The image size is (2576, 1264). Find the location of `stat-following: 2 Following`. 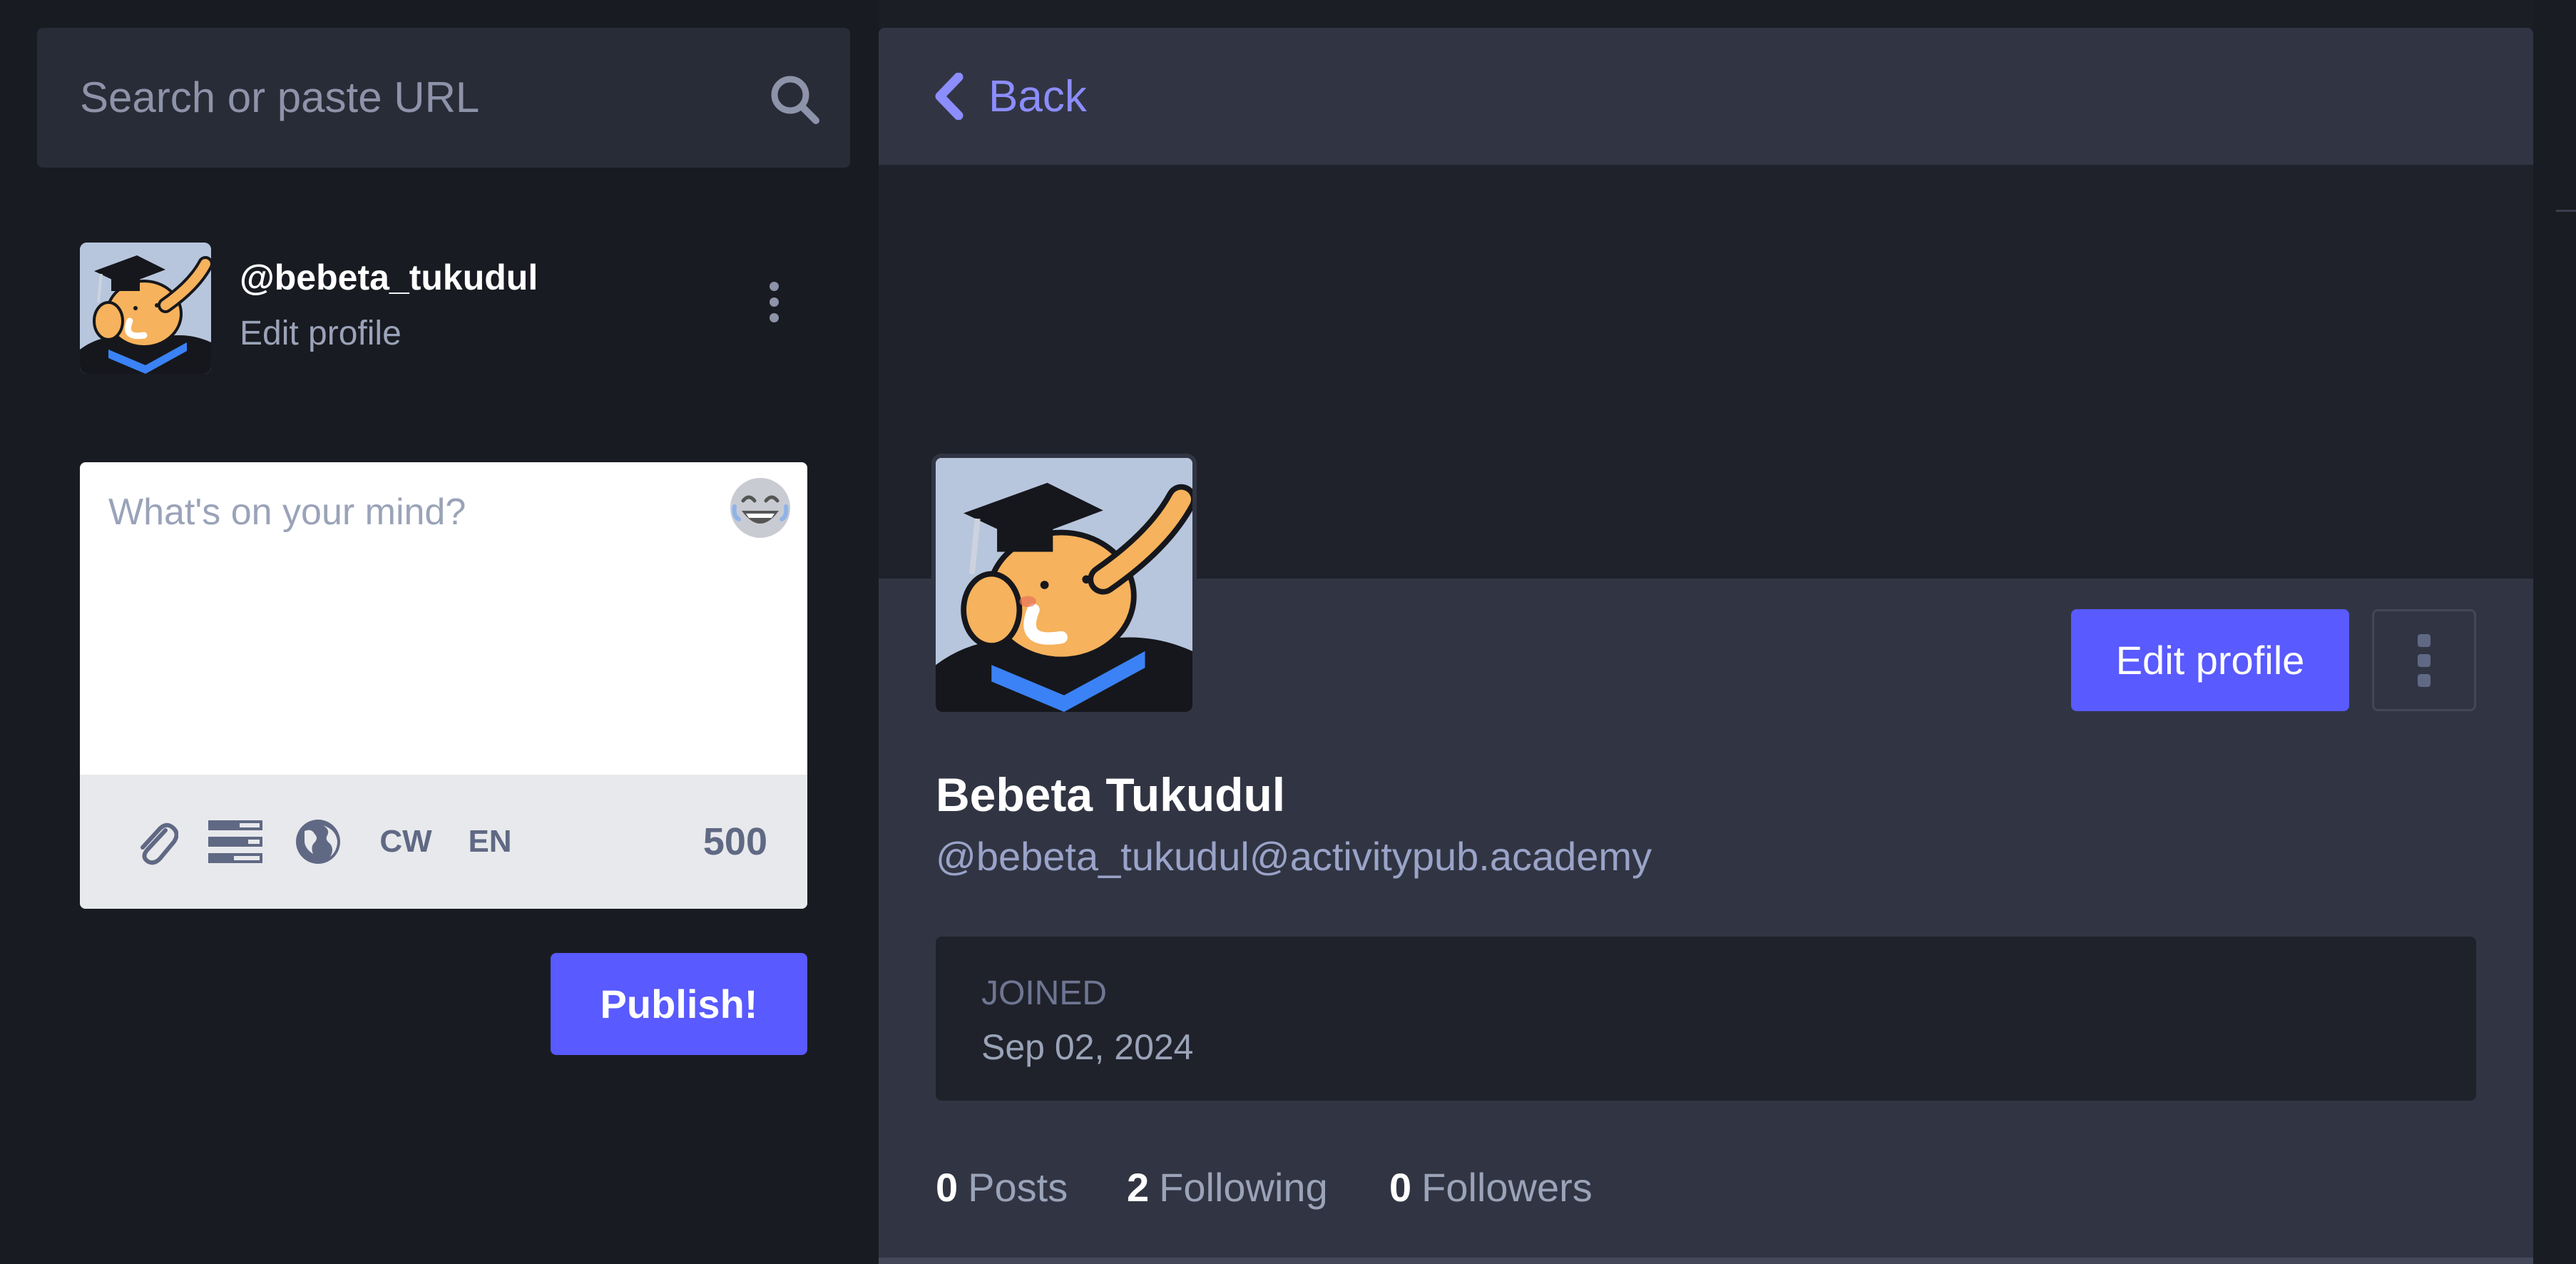

stat-following: 2 Following is located at coordinates (1227, 1187).